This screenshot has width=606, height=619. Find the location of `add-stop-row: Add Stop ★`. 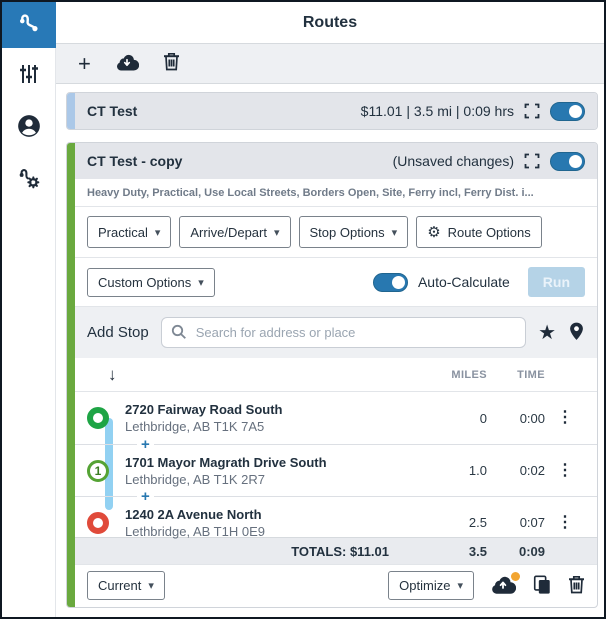

add-stop-row: Add Stop ★ is located at coordinates (336, 332).